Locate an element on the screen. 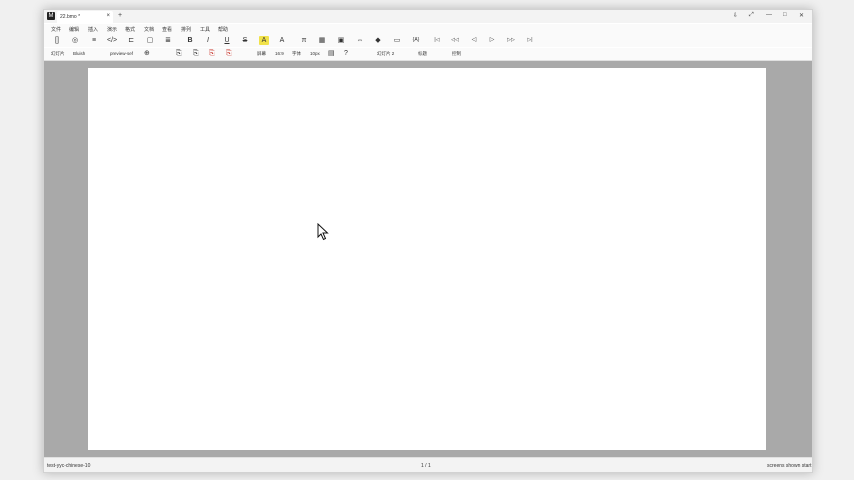 The width and height of the screenshot is (854, 480). calendar-icon: ▭ is located at coordinates (397, 40).